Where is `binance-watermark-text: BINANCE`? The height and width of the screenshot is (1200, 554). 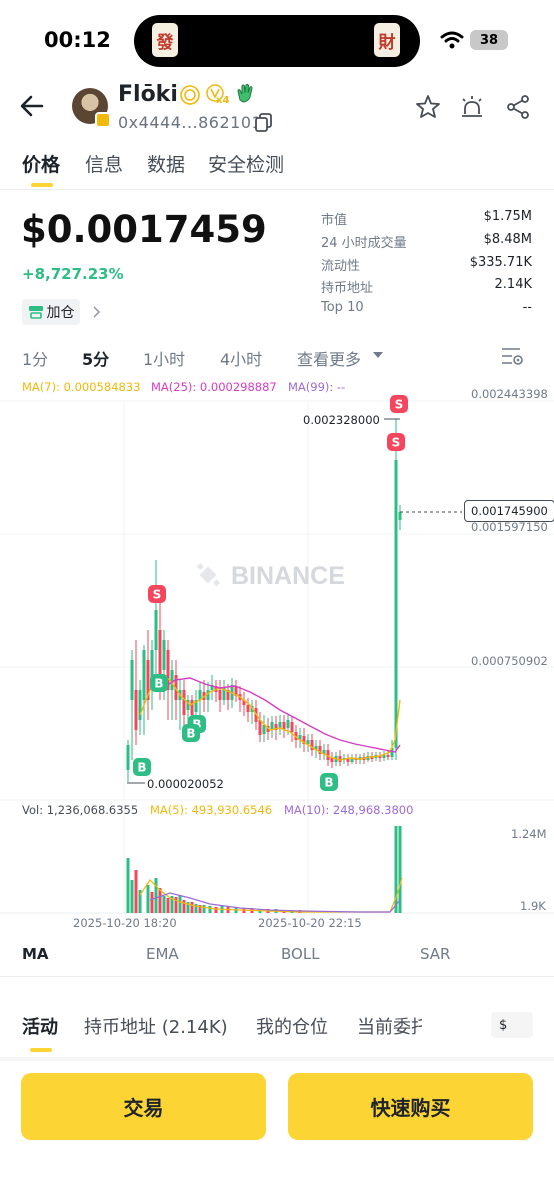 binance-watermark-text: BINANCE is located at coordinates (288, 576).